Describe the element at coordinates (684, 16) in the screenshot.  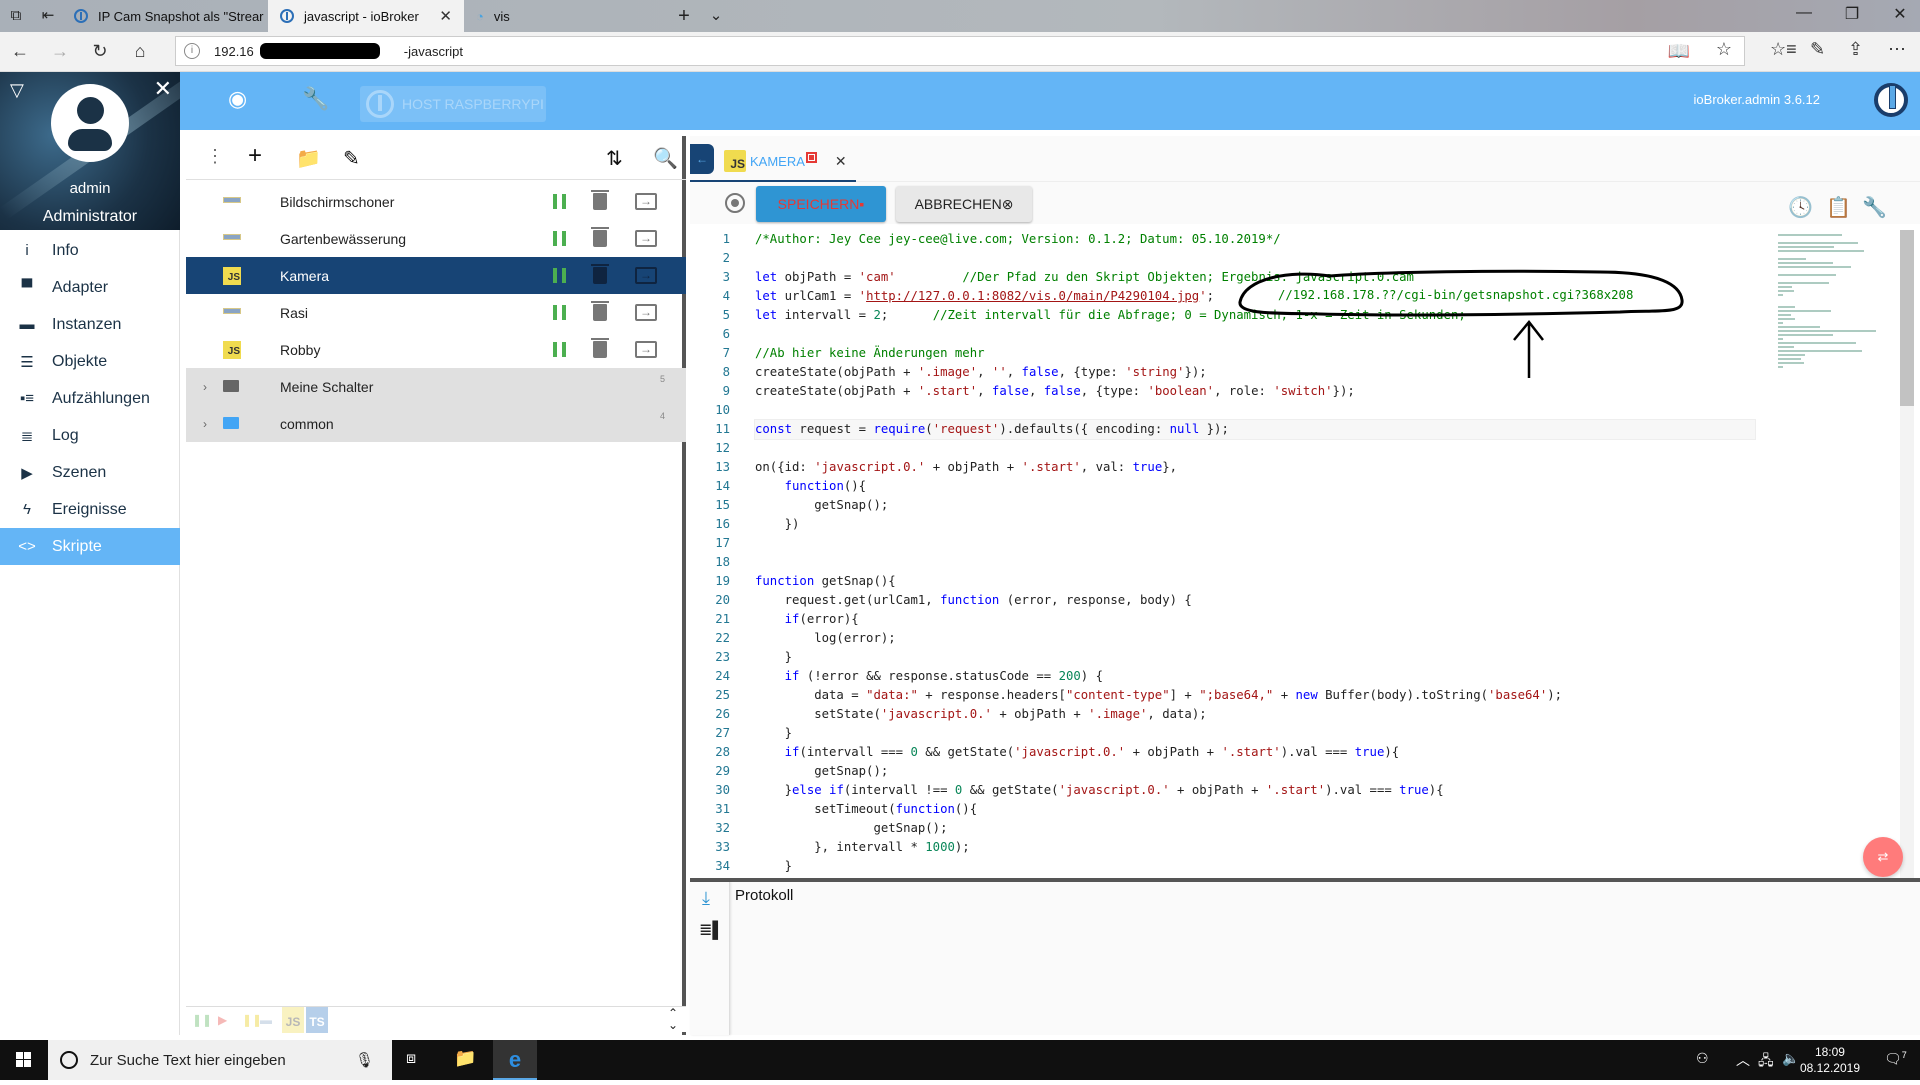
I see `new-tab-icon: +` at that location.